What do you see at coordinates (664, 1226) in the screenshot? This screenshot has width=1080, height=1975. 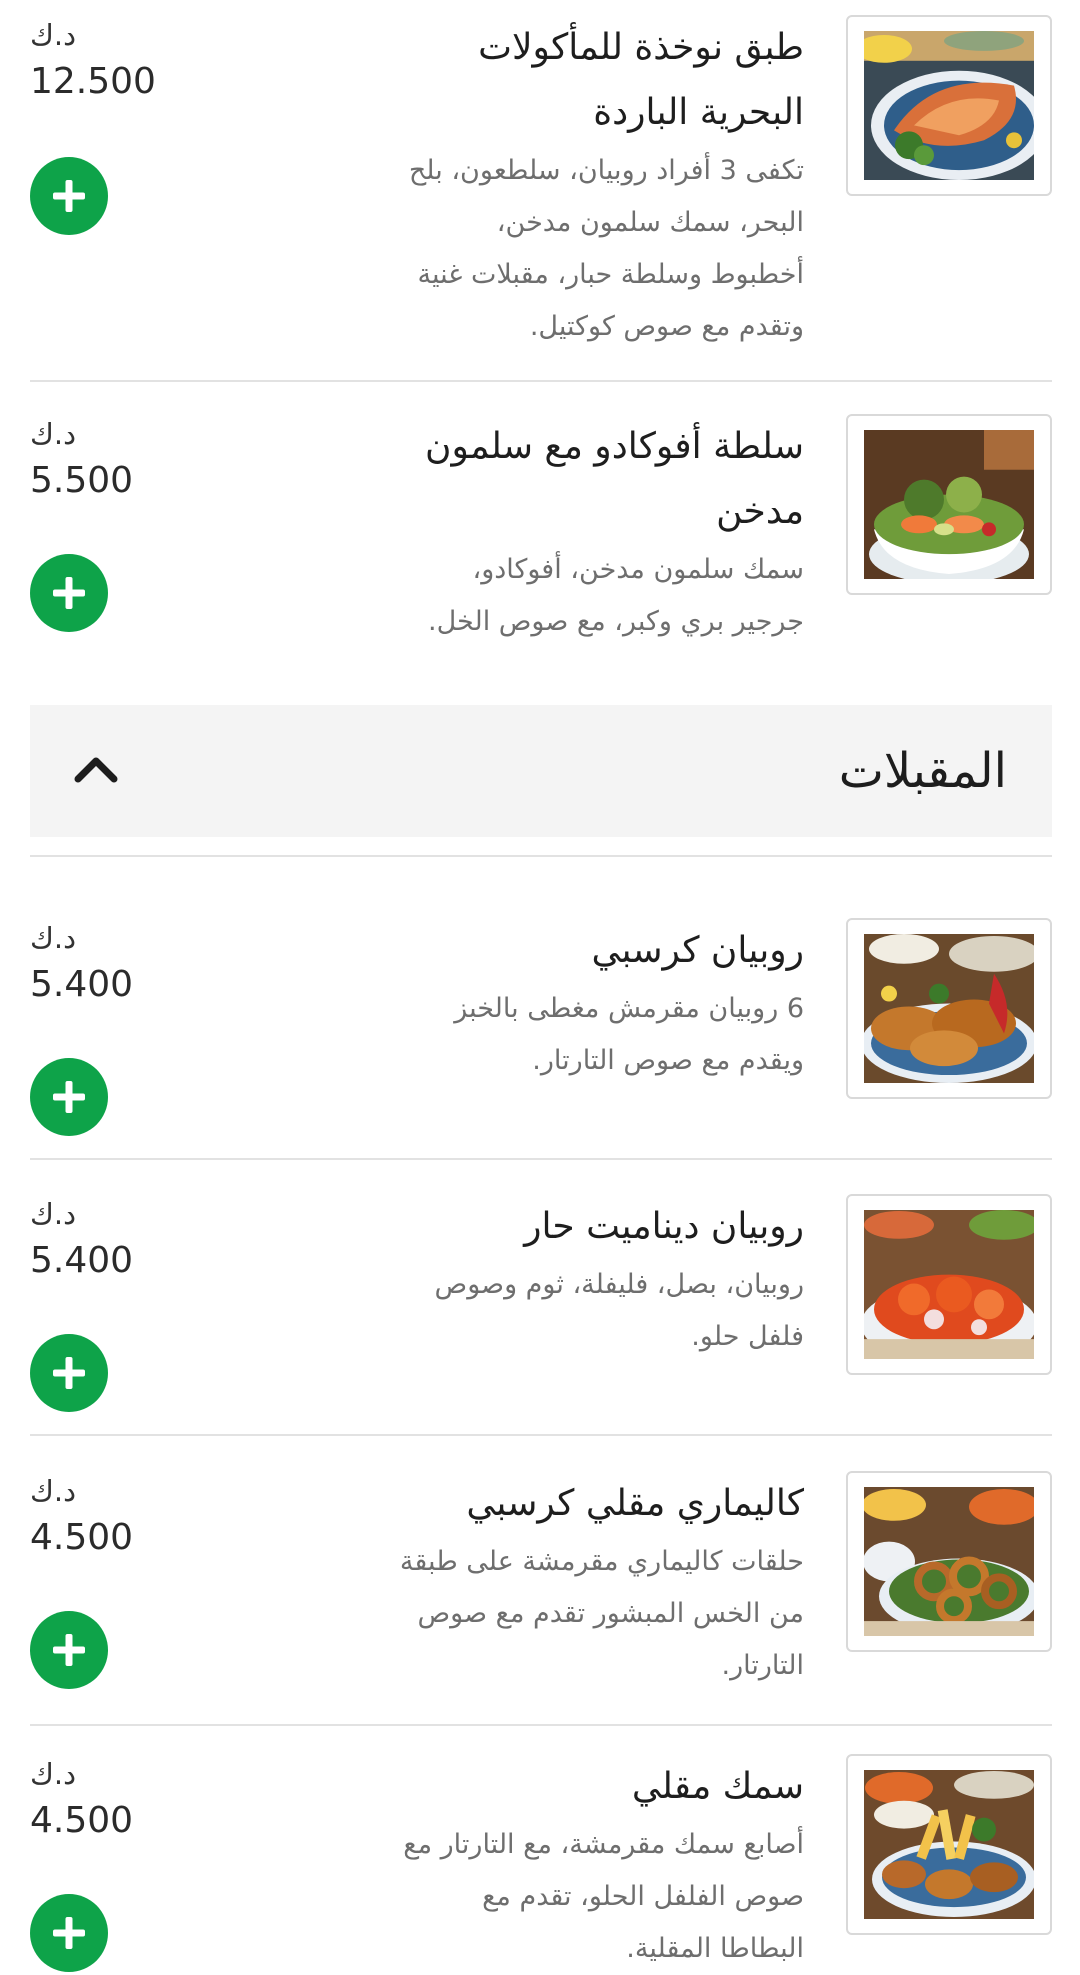 I see `item-title: روبيان ديناميت حار` at bounding box center [664, 1226].